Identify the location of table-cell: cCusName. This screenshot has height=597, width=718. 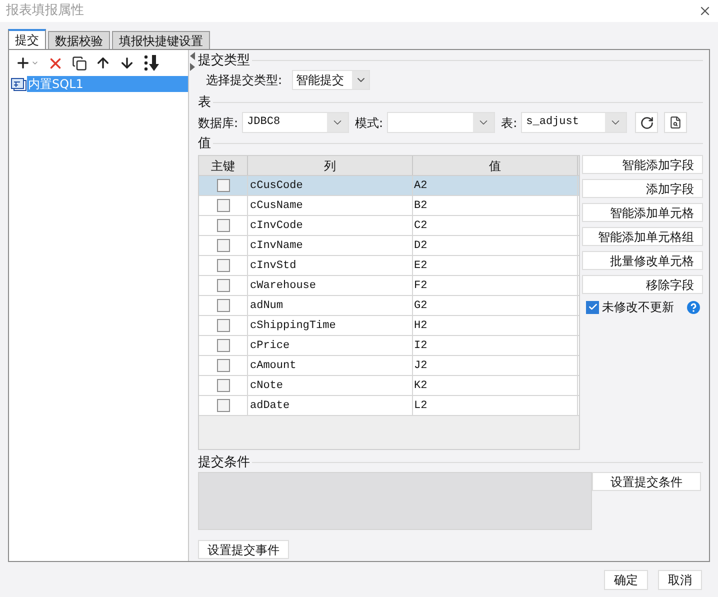
(330, 205).